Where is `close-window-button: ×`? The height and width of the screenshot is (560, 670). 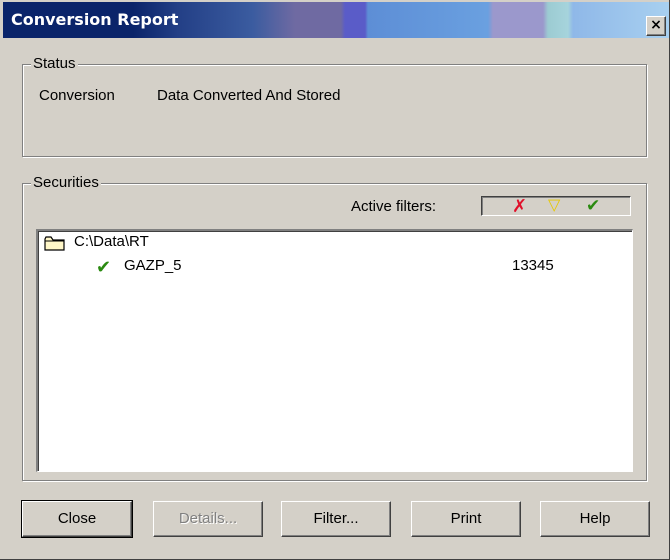 close-window-button: × is located at coordinates (656, 26).